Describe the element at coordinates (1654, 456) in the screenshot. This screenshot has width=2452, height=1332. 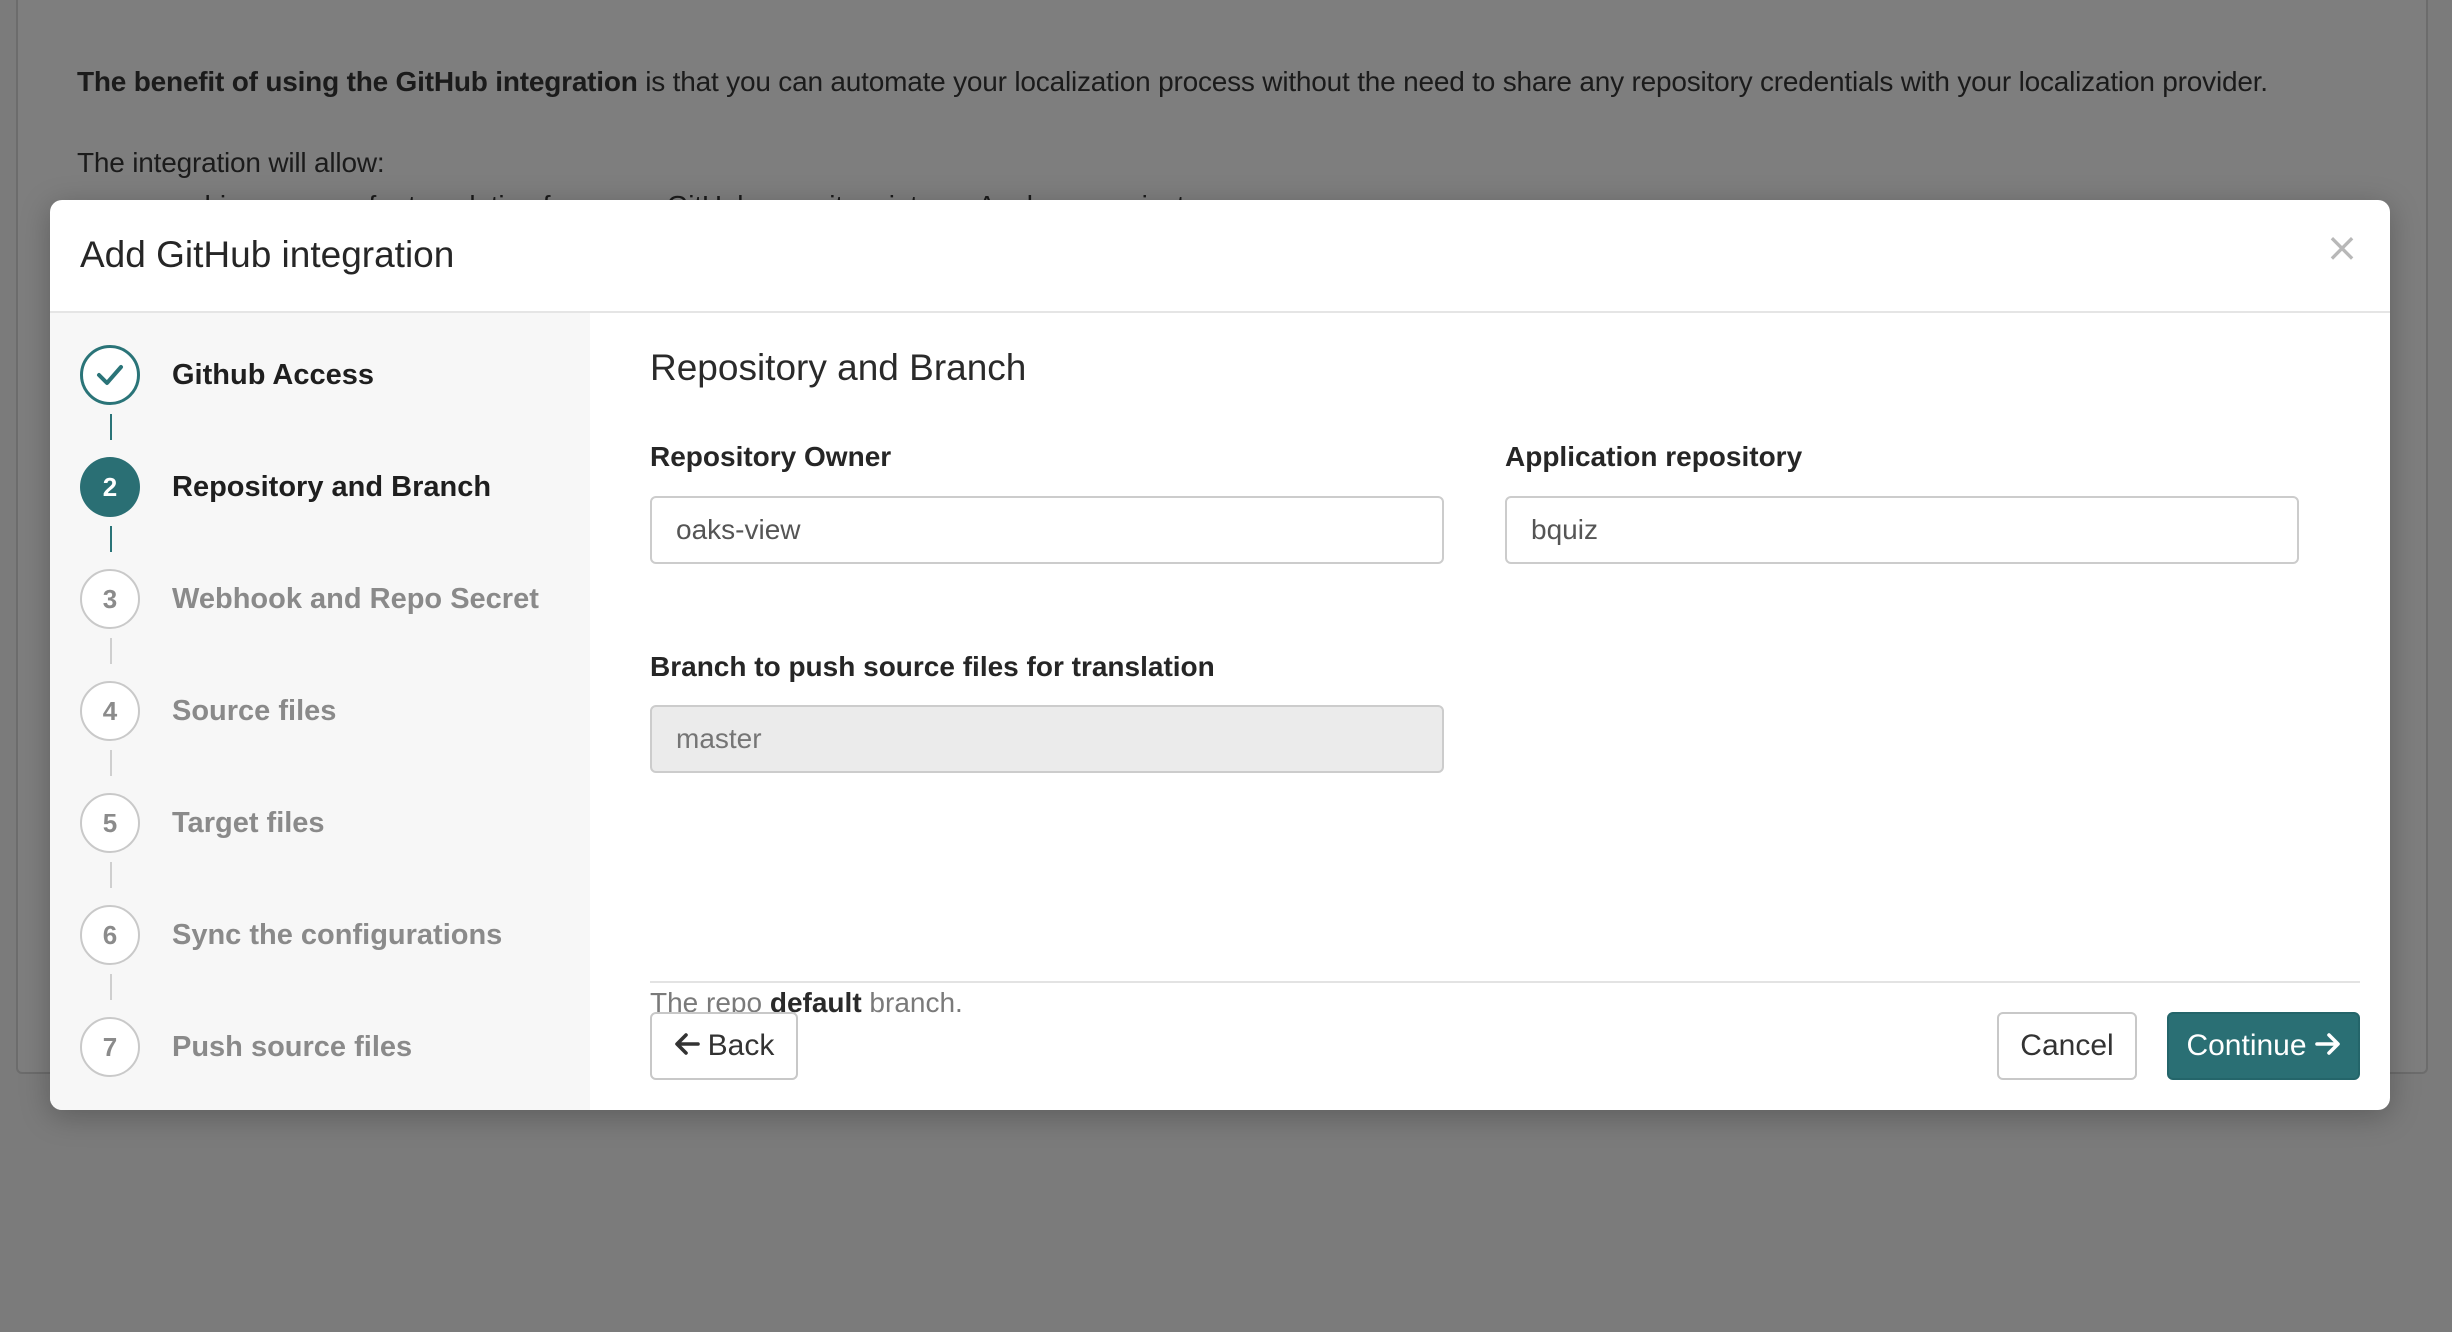
I see `application-repository-label: Application repository` at that location.